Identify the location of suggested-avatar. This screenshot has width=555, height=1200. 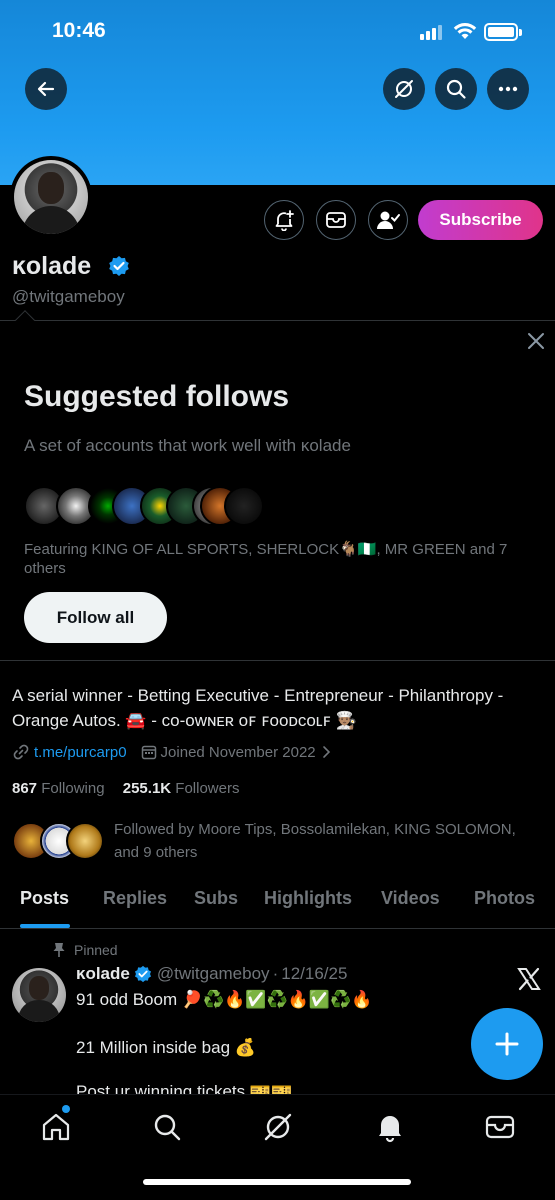
(244, 506).